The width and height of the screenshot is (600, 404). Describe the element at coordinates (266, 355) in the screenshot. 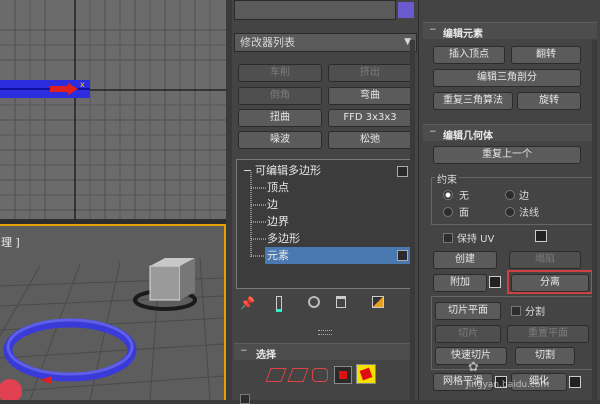

I see `select-rollout-title: 选择` at that location.